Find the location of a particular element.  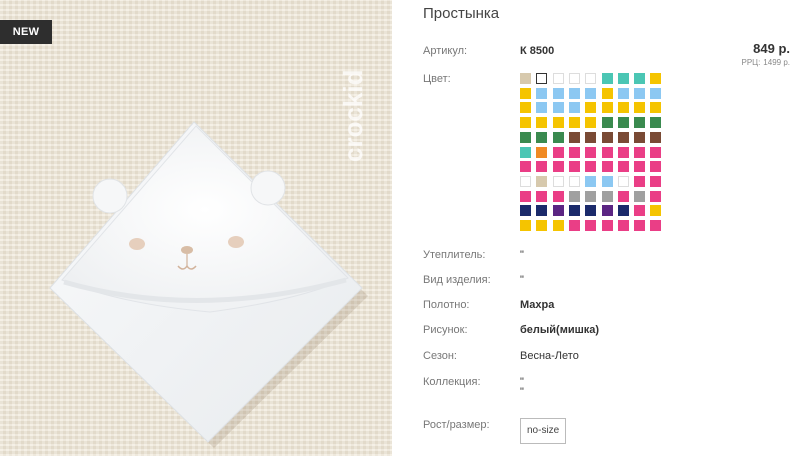

color-swatch-orange is located at coordinates (541, 152).